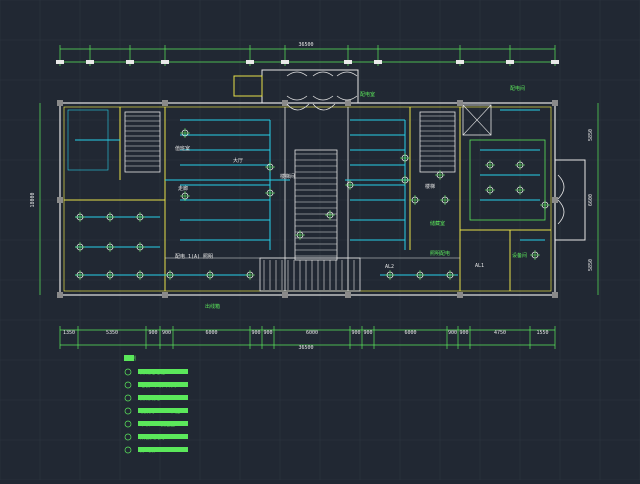 This screenshot has width=640, height=484. I want to click on top-dimension-chain: 36500, so click(307, 54).